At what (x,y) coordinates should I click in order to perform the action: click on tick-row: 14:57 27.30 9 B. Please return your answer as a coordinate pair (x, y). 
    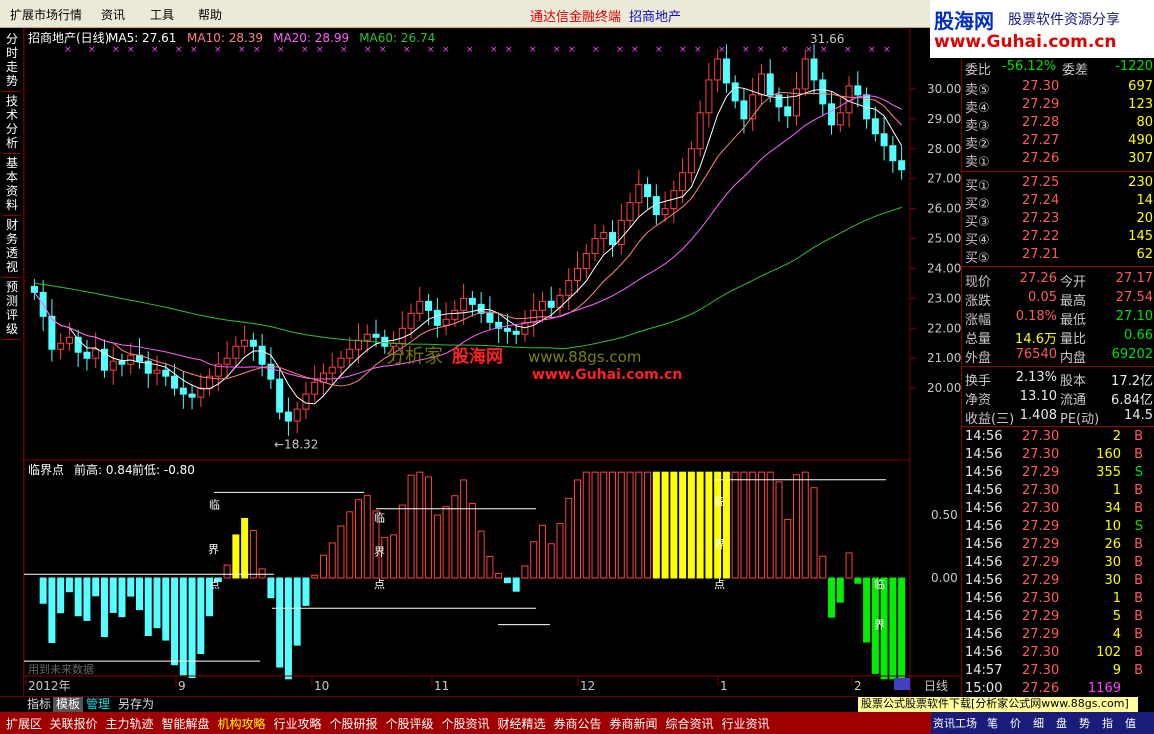
    Looking at the image, I should click on (1058, 671).